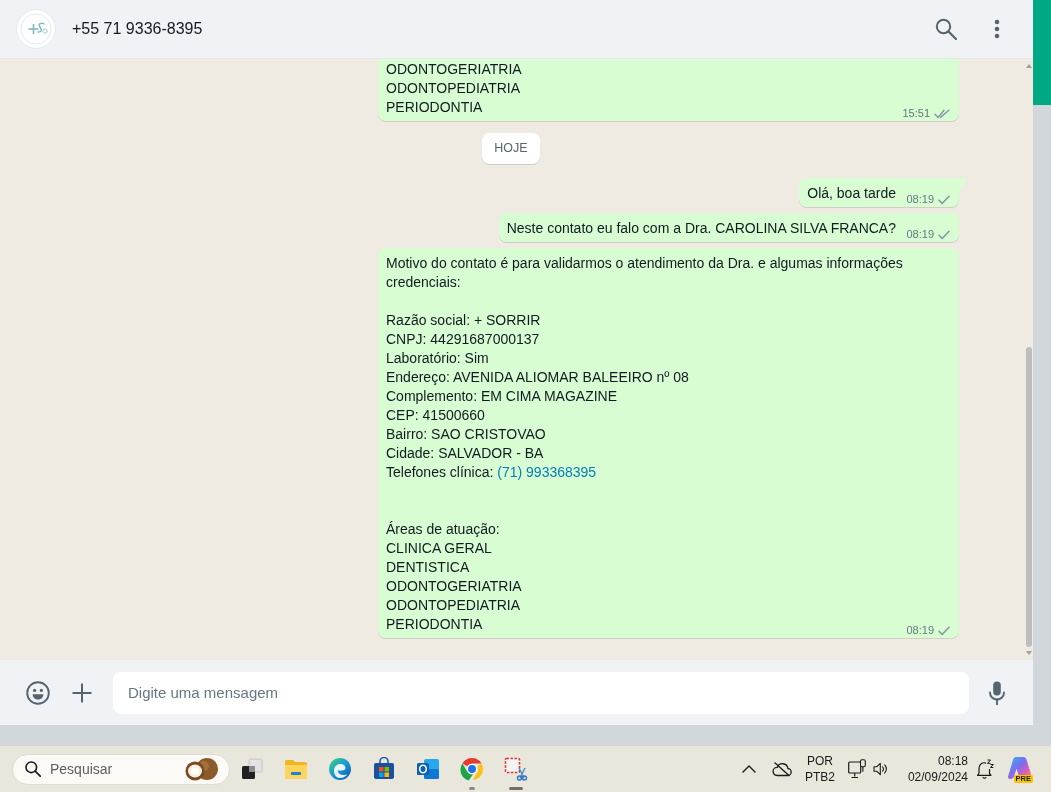  What do you see at coordinates (1029, 497) in the screenshot?
I see `scrollbar-thumb` at bounding box center [1029, 497].